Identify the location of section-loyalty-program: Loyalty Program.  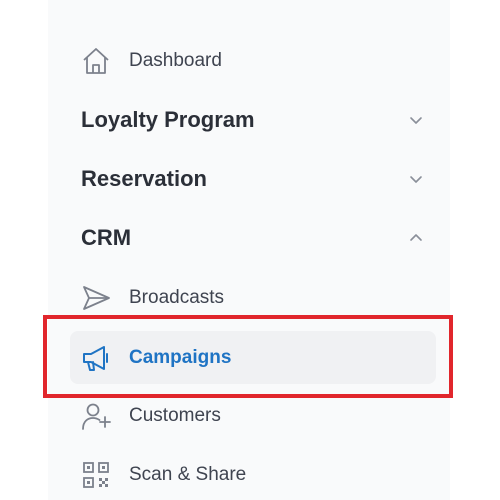
(253, 120).